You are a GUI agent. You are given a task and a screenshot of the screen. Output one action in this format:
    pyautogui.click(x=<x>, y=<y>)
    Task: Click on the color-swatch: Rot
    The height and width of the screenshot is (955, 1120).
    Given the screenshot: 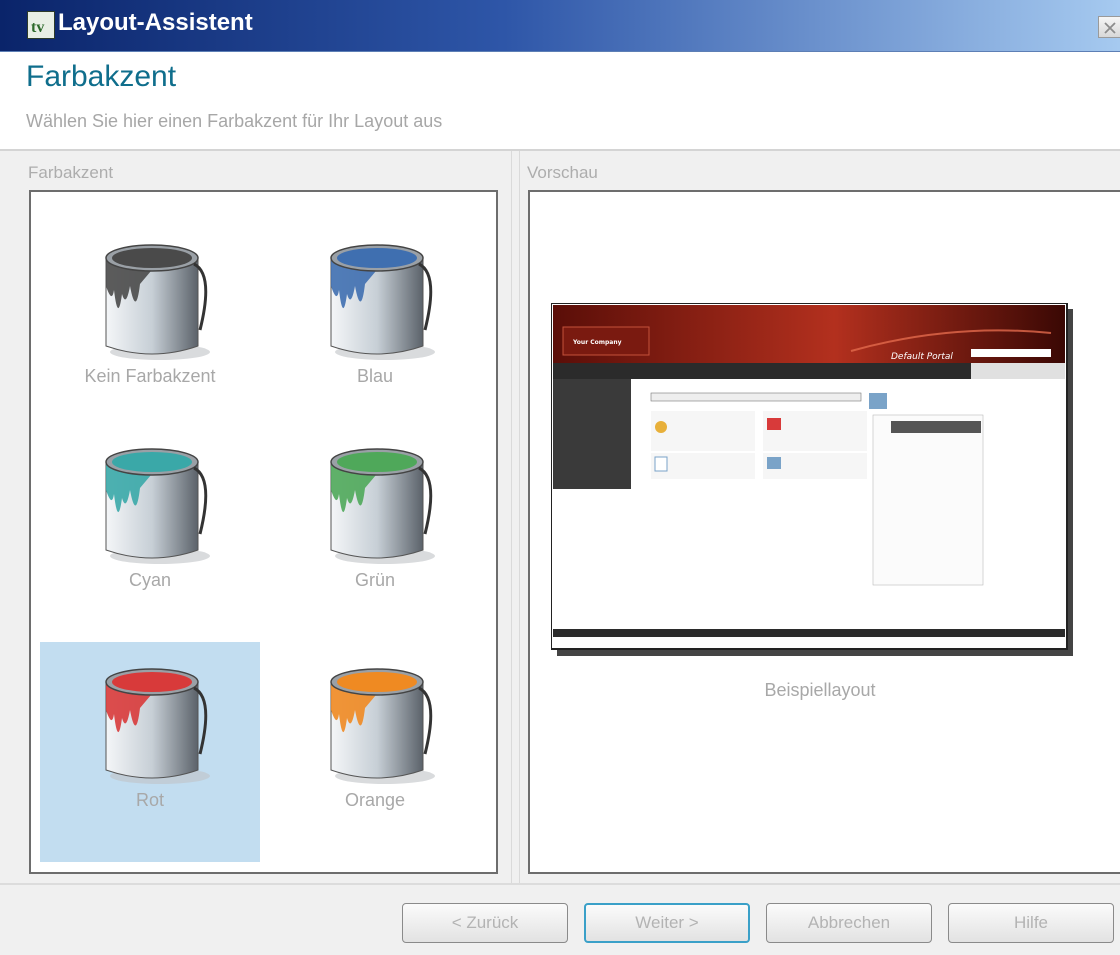 What is the action you would take?
    pyautogui.click(x=150, y=752)
    